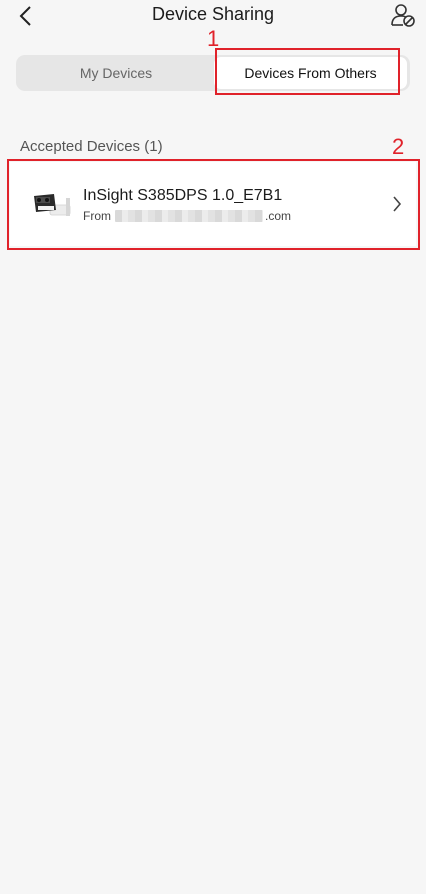  Describe the element at coordinates (398, 146) in the screenshot. I see `annotation-number-2: 2` at that location.